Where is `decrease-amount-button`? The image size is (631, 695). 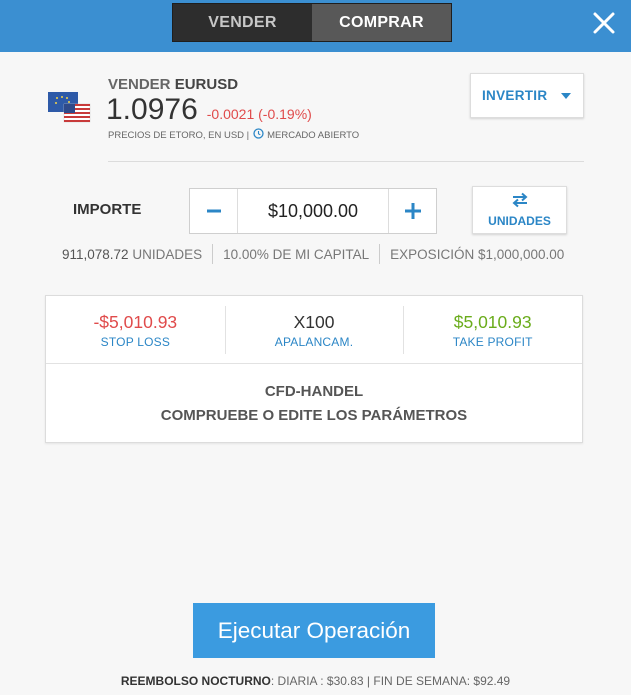
decrease-amount-button is located at coordinates (214, 211).